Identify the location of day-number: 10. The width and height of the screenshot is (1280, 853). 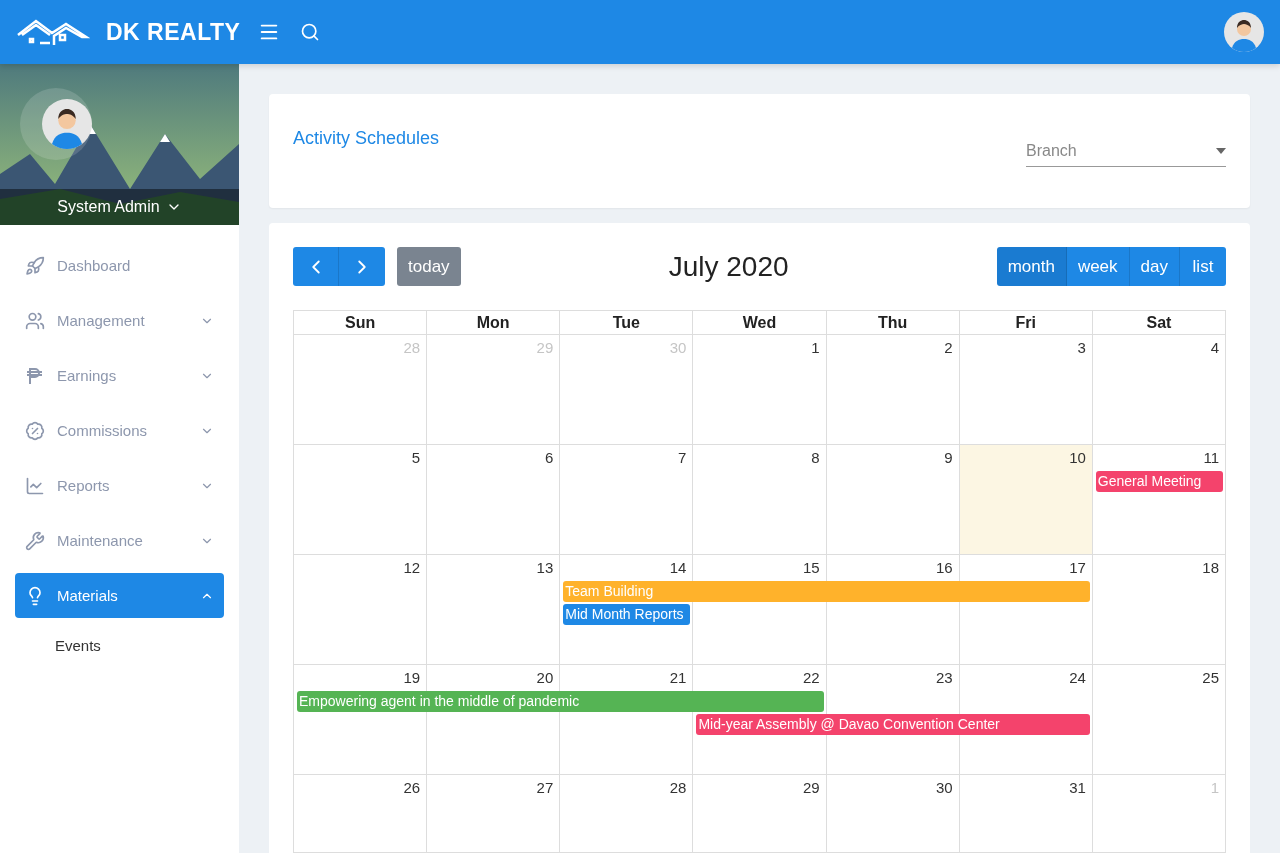
(1077, 458).